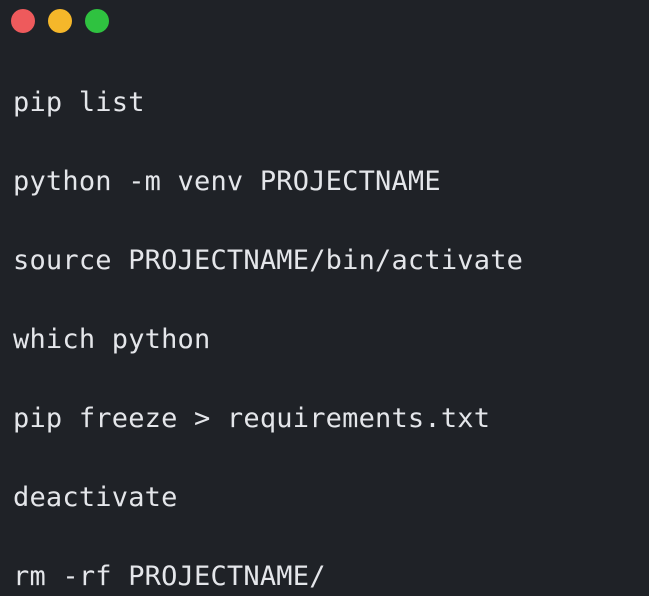 This screenshot has height=596, width=649. What do you see at coordinates (79, 102) in the screenshot?
I see `code-line: pip list` at bounding box center [79, 102].